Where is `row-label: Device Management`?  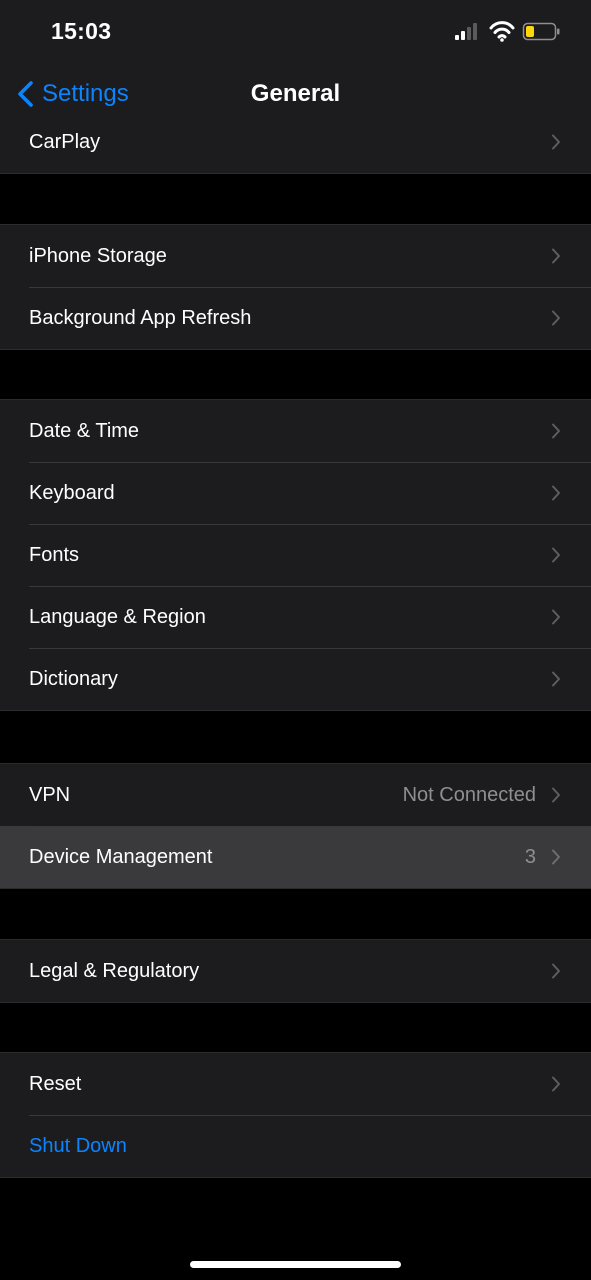 row-label: Device Management is located at coordinates (121, 856).